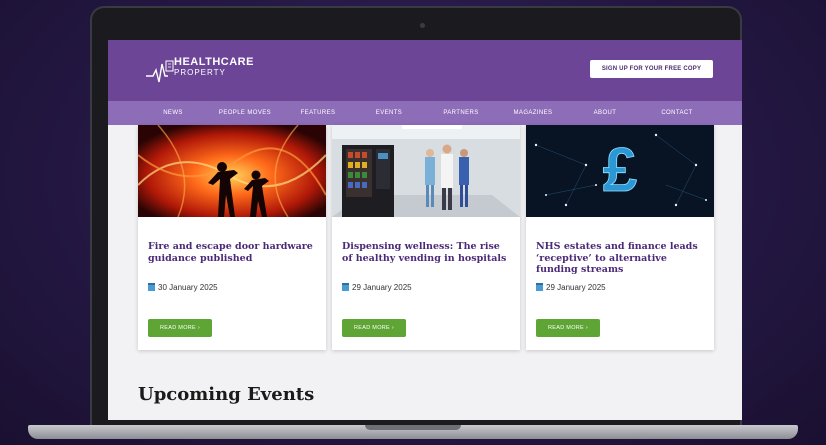 Image resolution: width=826 pixels, height=445 pixels. Describe the element at coordinates (232, 171) in the screenshot. I see `fire-silhouettes-image` at that location.